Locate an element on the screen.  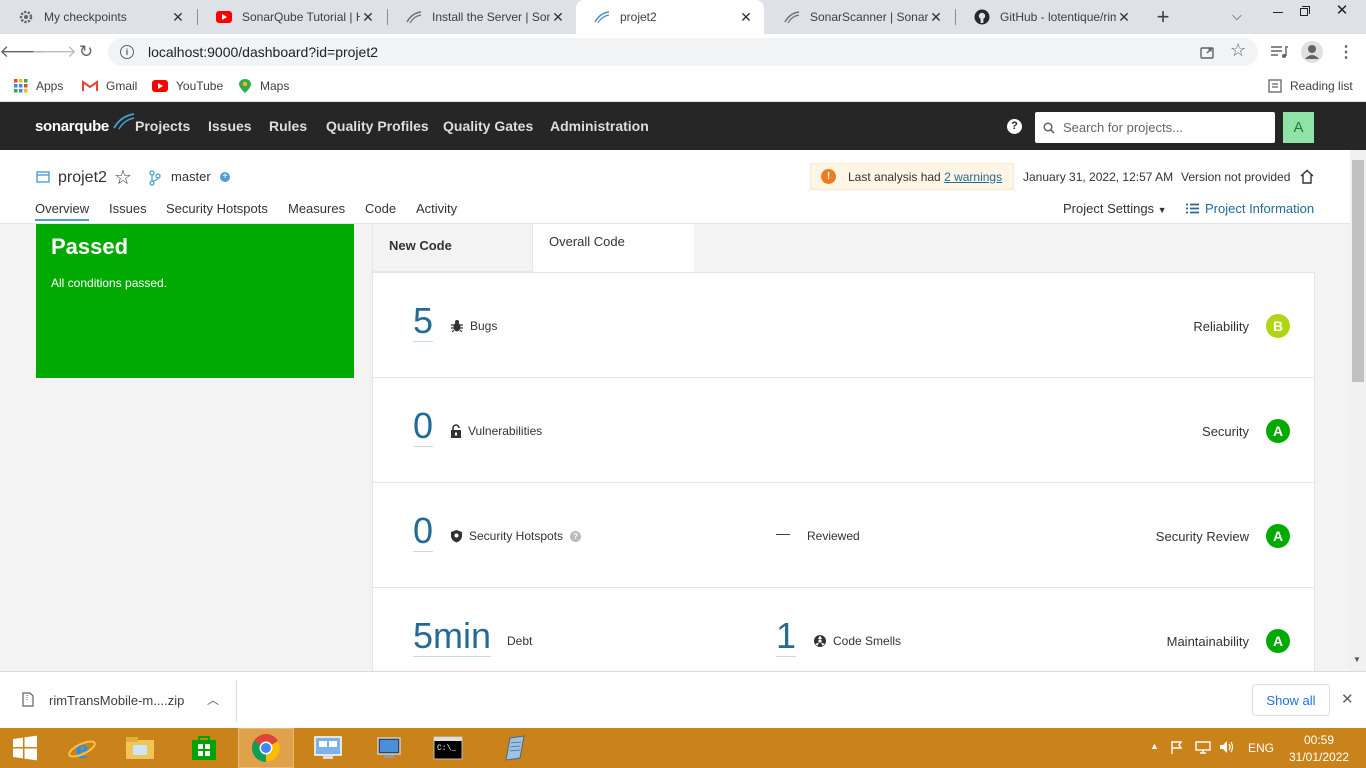
tab-my-checkpoints: My checkpoints ✕ is located at coordinates (98, 17).